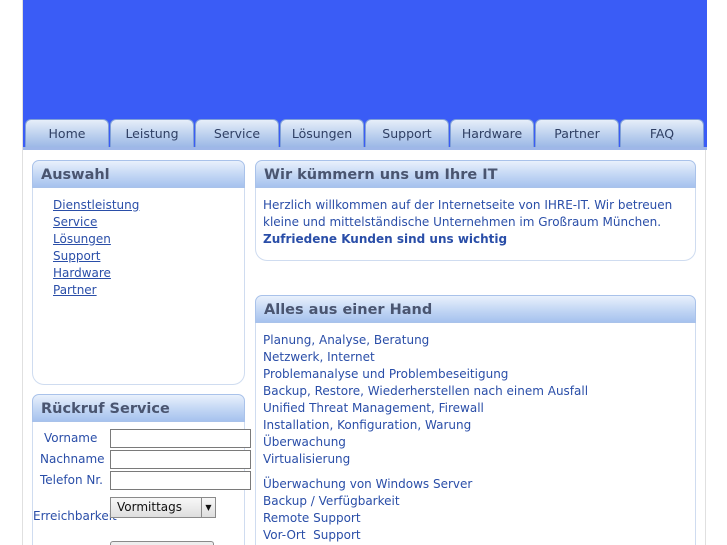 The height and width of the screenshot is (545, 727). Describe the element at coordinates (138, 408) in the screenshot. I see `callback-title: Rückruf Service` at that location.